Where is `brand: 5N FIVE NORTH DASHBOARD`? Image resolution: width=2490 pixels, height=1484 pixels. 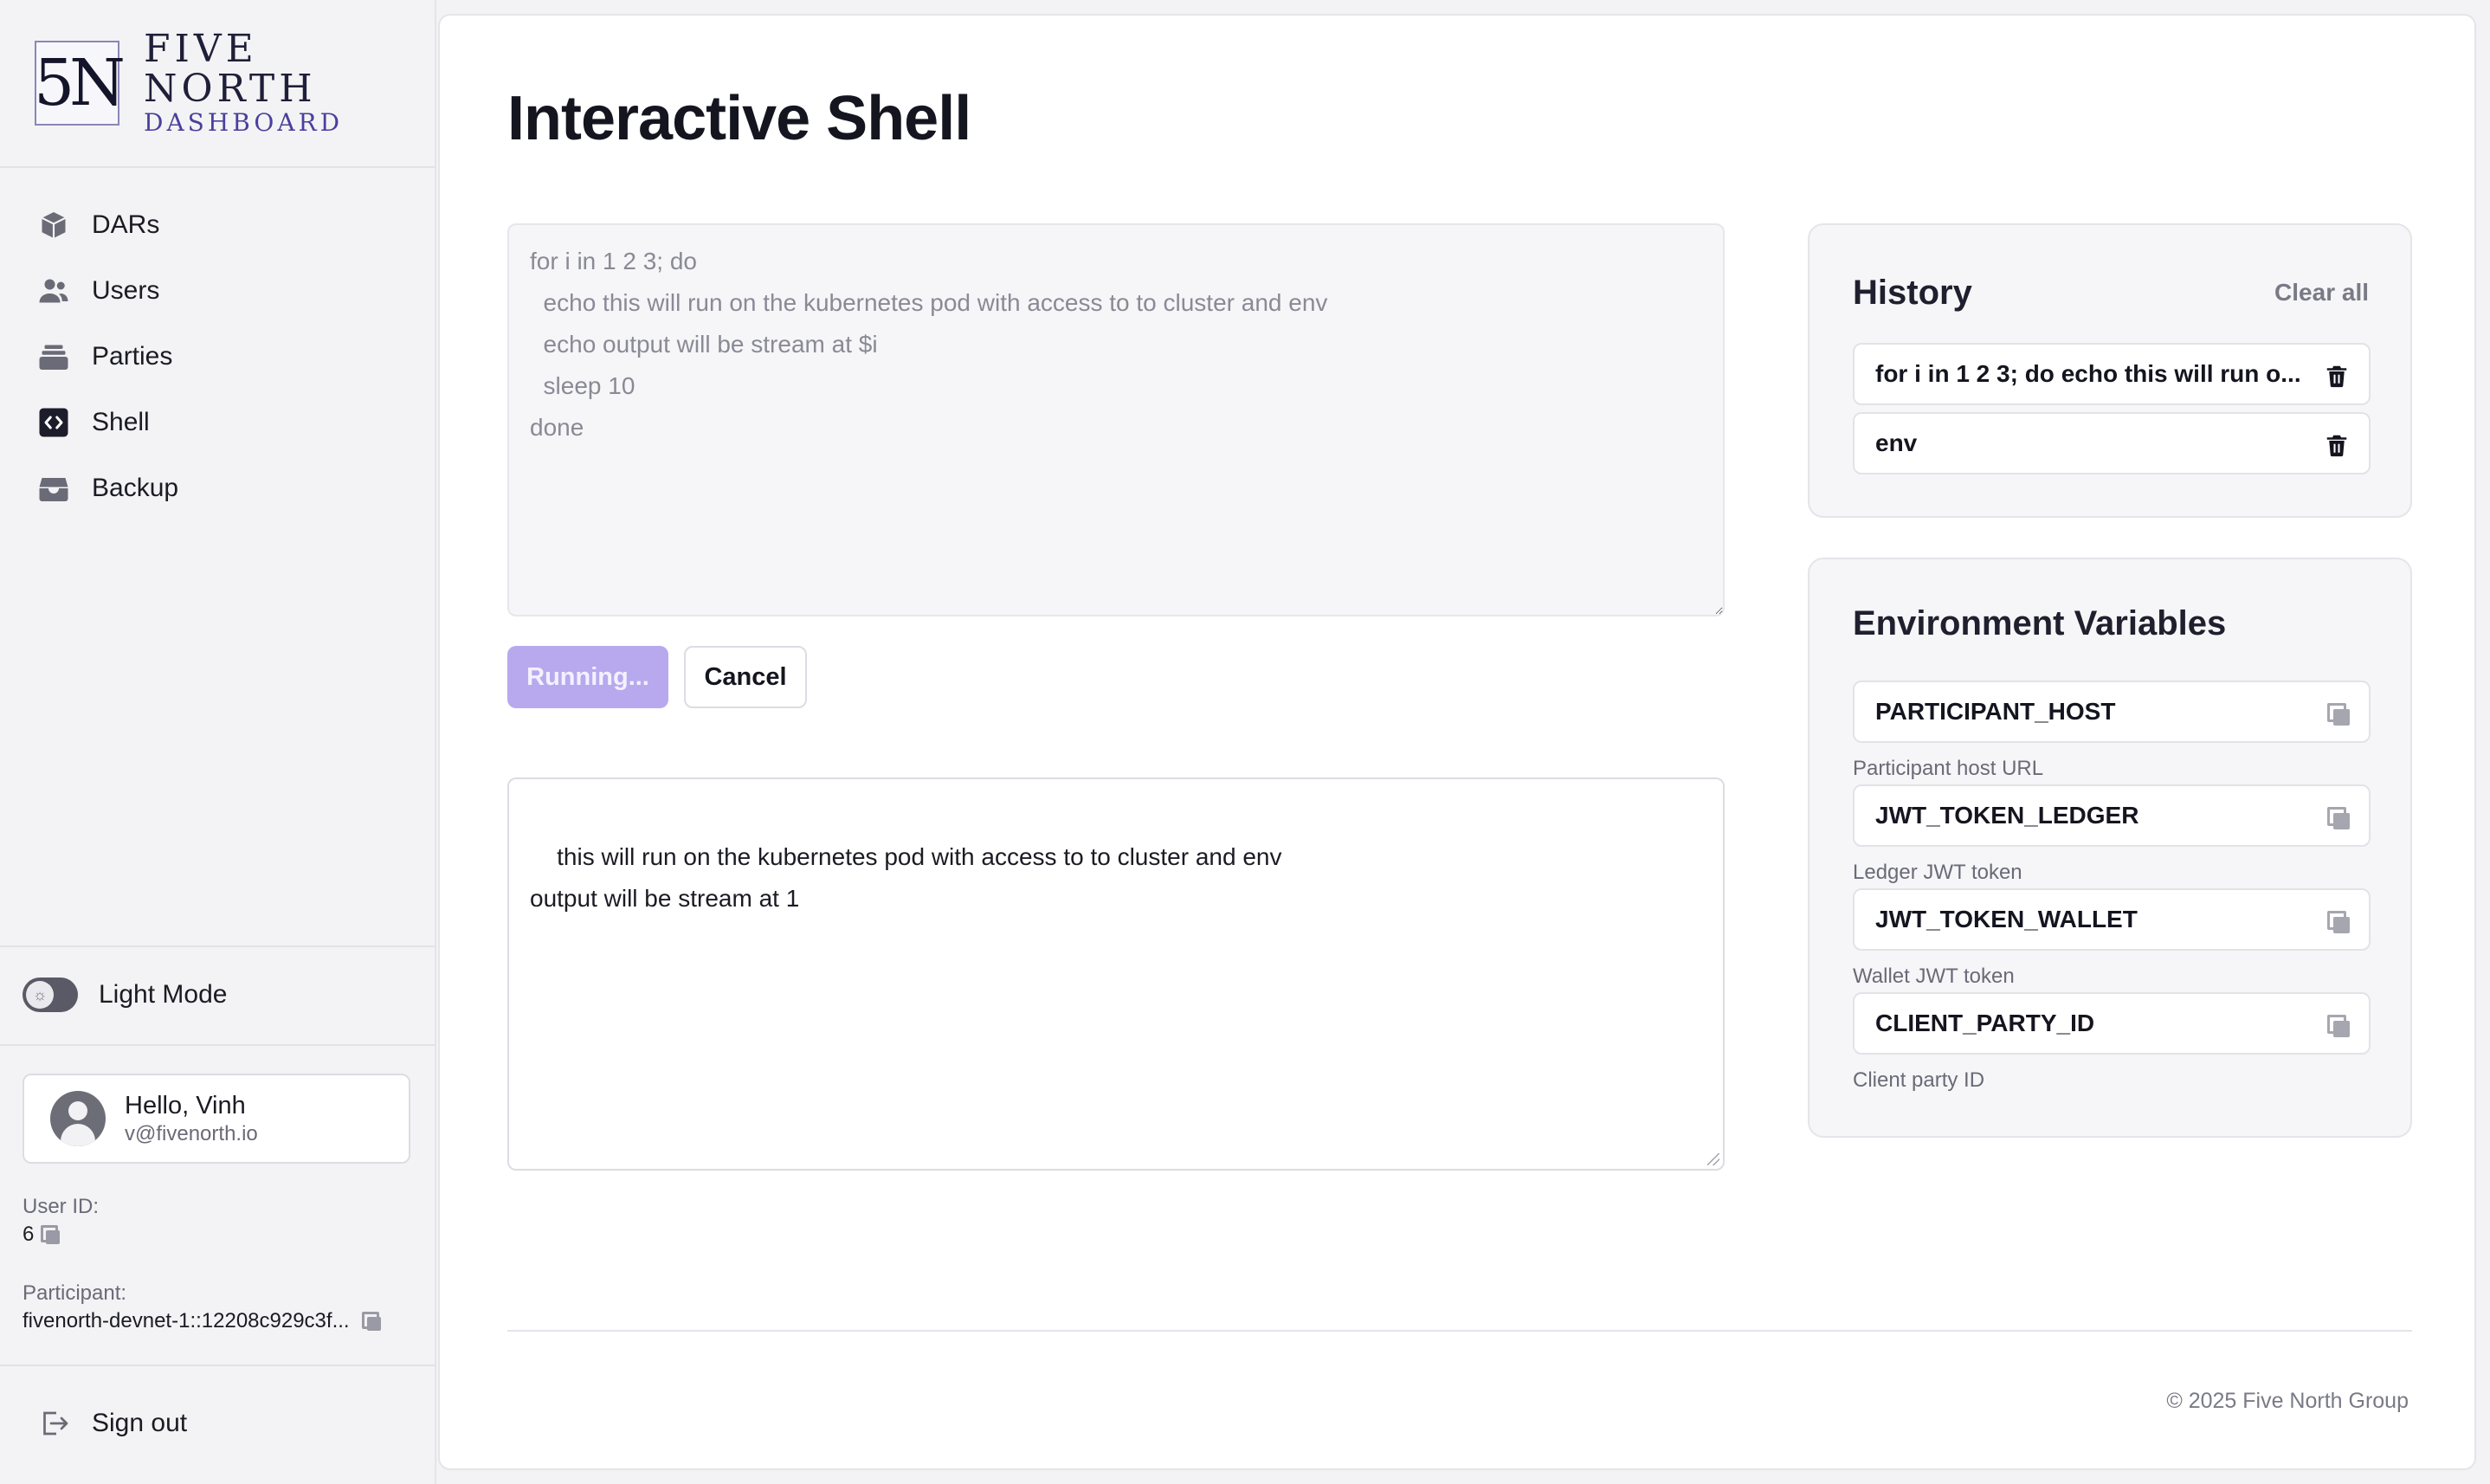 brand: 5N FIVE NORTH DASHBOARD is located at coordinates (225, 83).